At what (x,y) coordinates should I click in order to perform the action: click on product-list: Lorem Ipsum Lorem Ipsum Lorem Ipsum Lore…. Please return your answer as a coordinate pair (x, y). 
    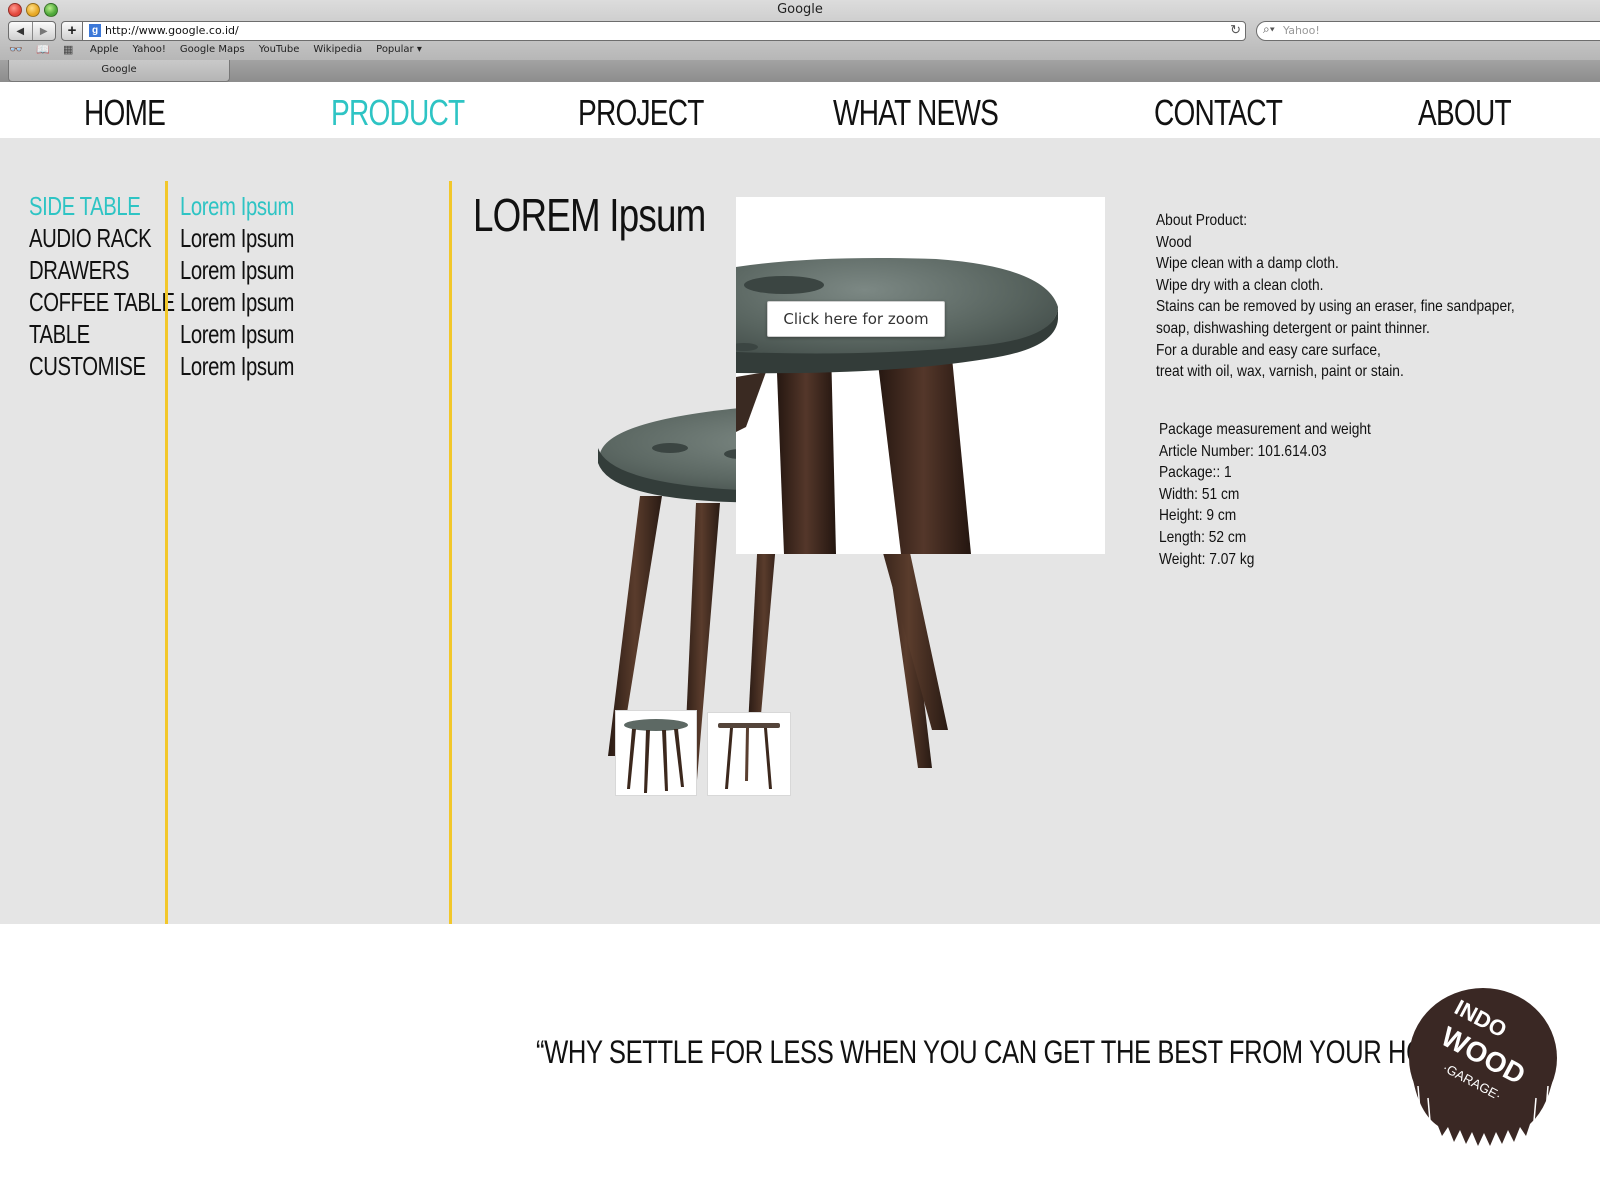
    Looking at the image, I should click on (253, 286).